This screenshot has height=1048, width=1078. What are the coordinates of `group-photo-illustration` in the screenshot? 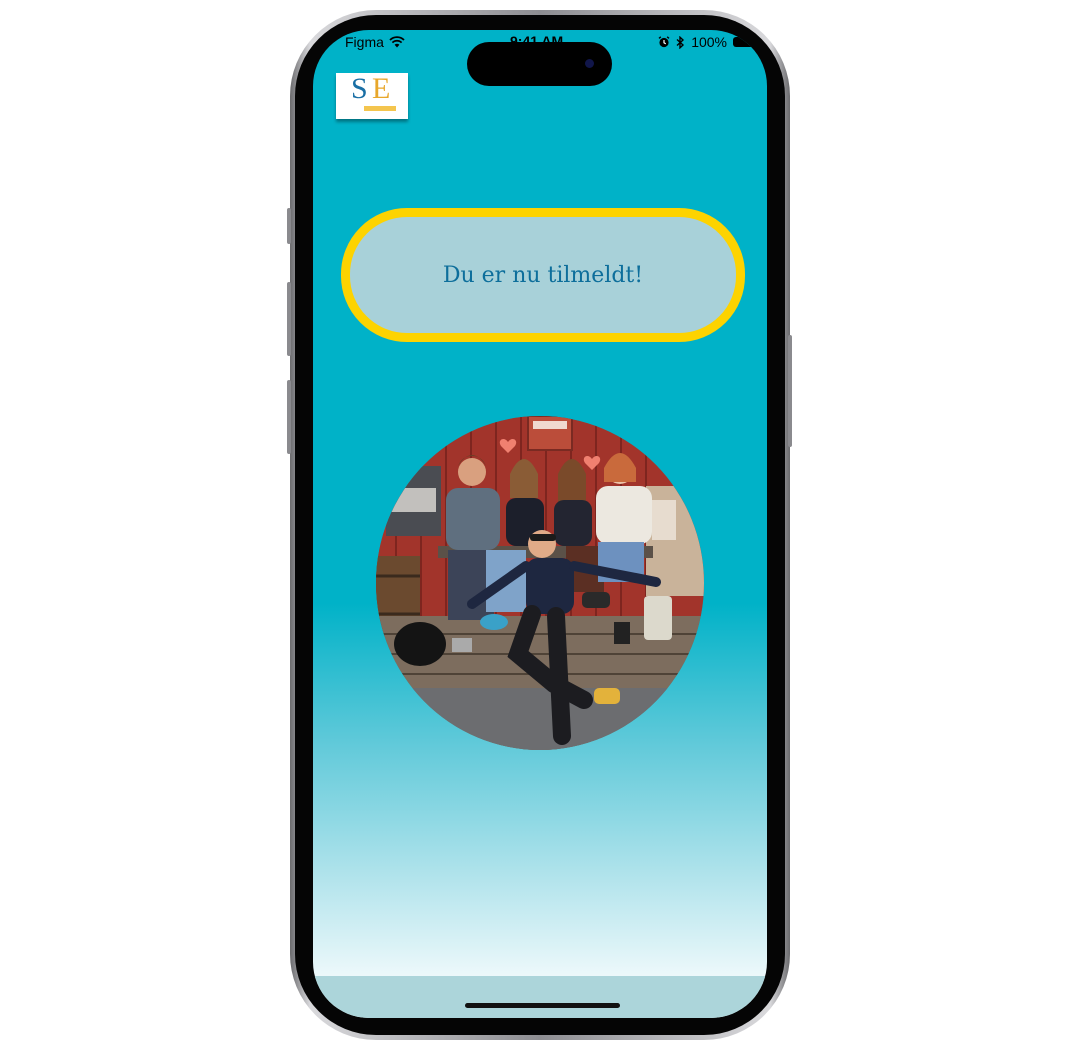 It's located at (540, 583).